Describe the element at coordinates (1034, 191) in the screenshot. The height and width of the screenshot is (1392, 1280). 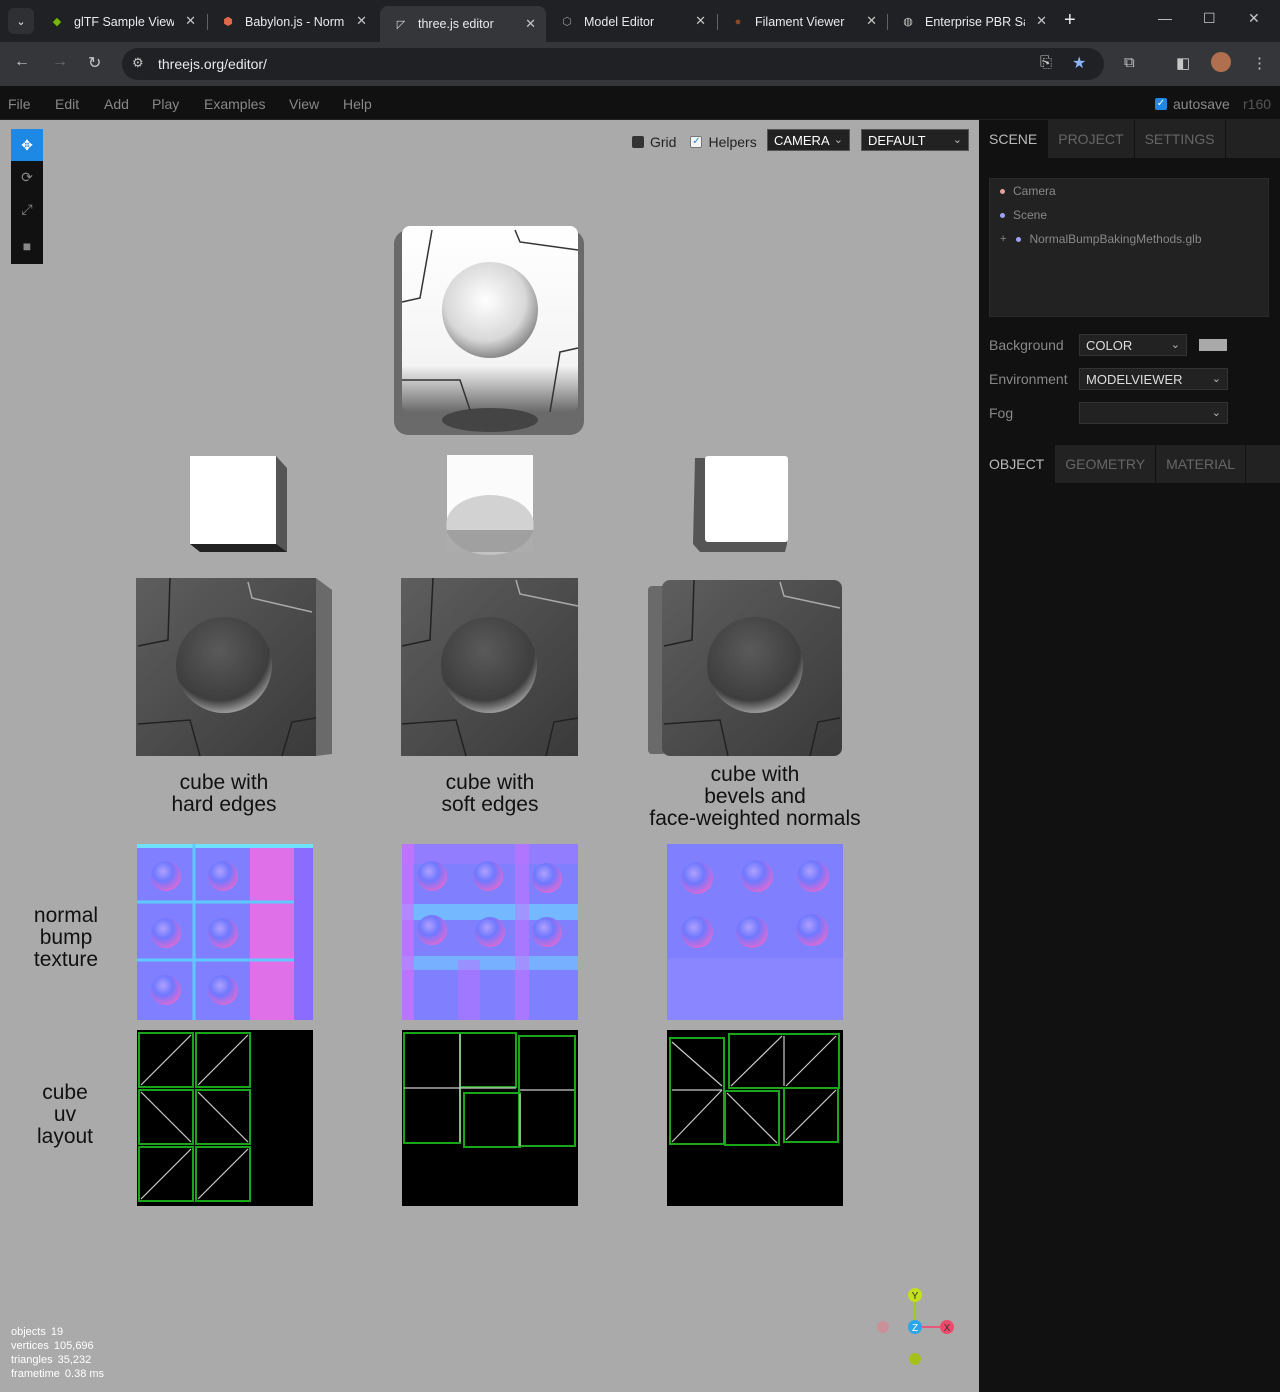
I see `outliner-label: Camera` at that location.